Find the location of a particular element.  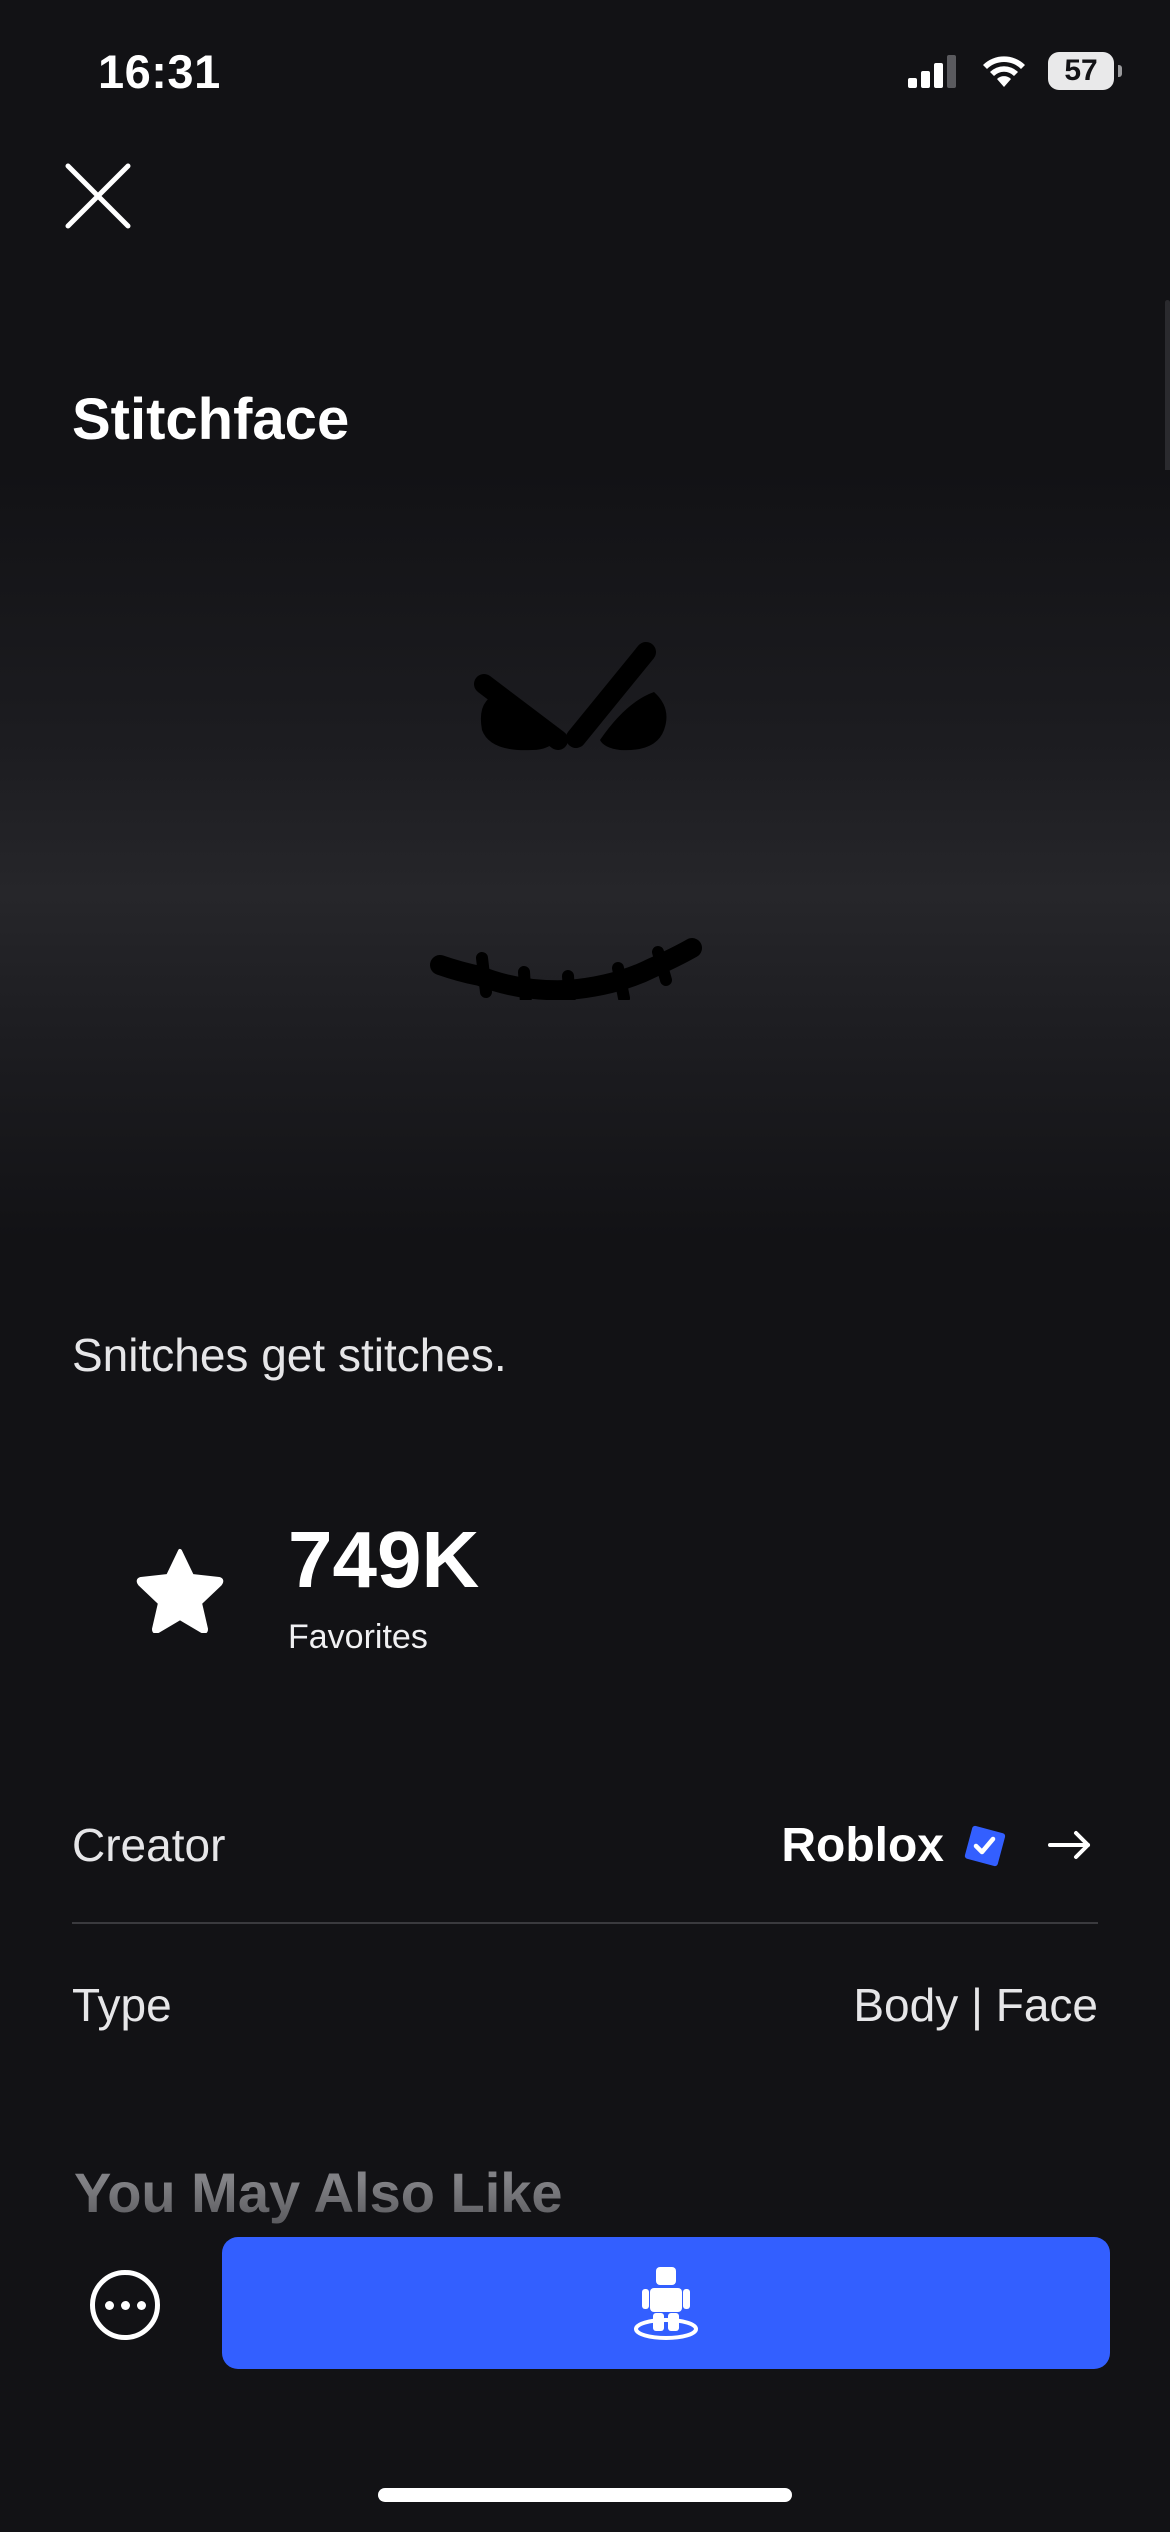

close-icon is located at coordinates (98, 196).